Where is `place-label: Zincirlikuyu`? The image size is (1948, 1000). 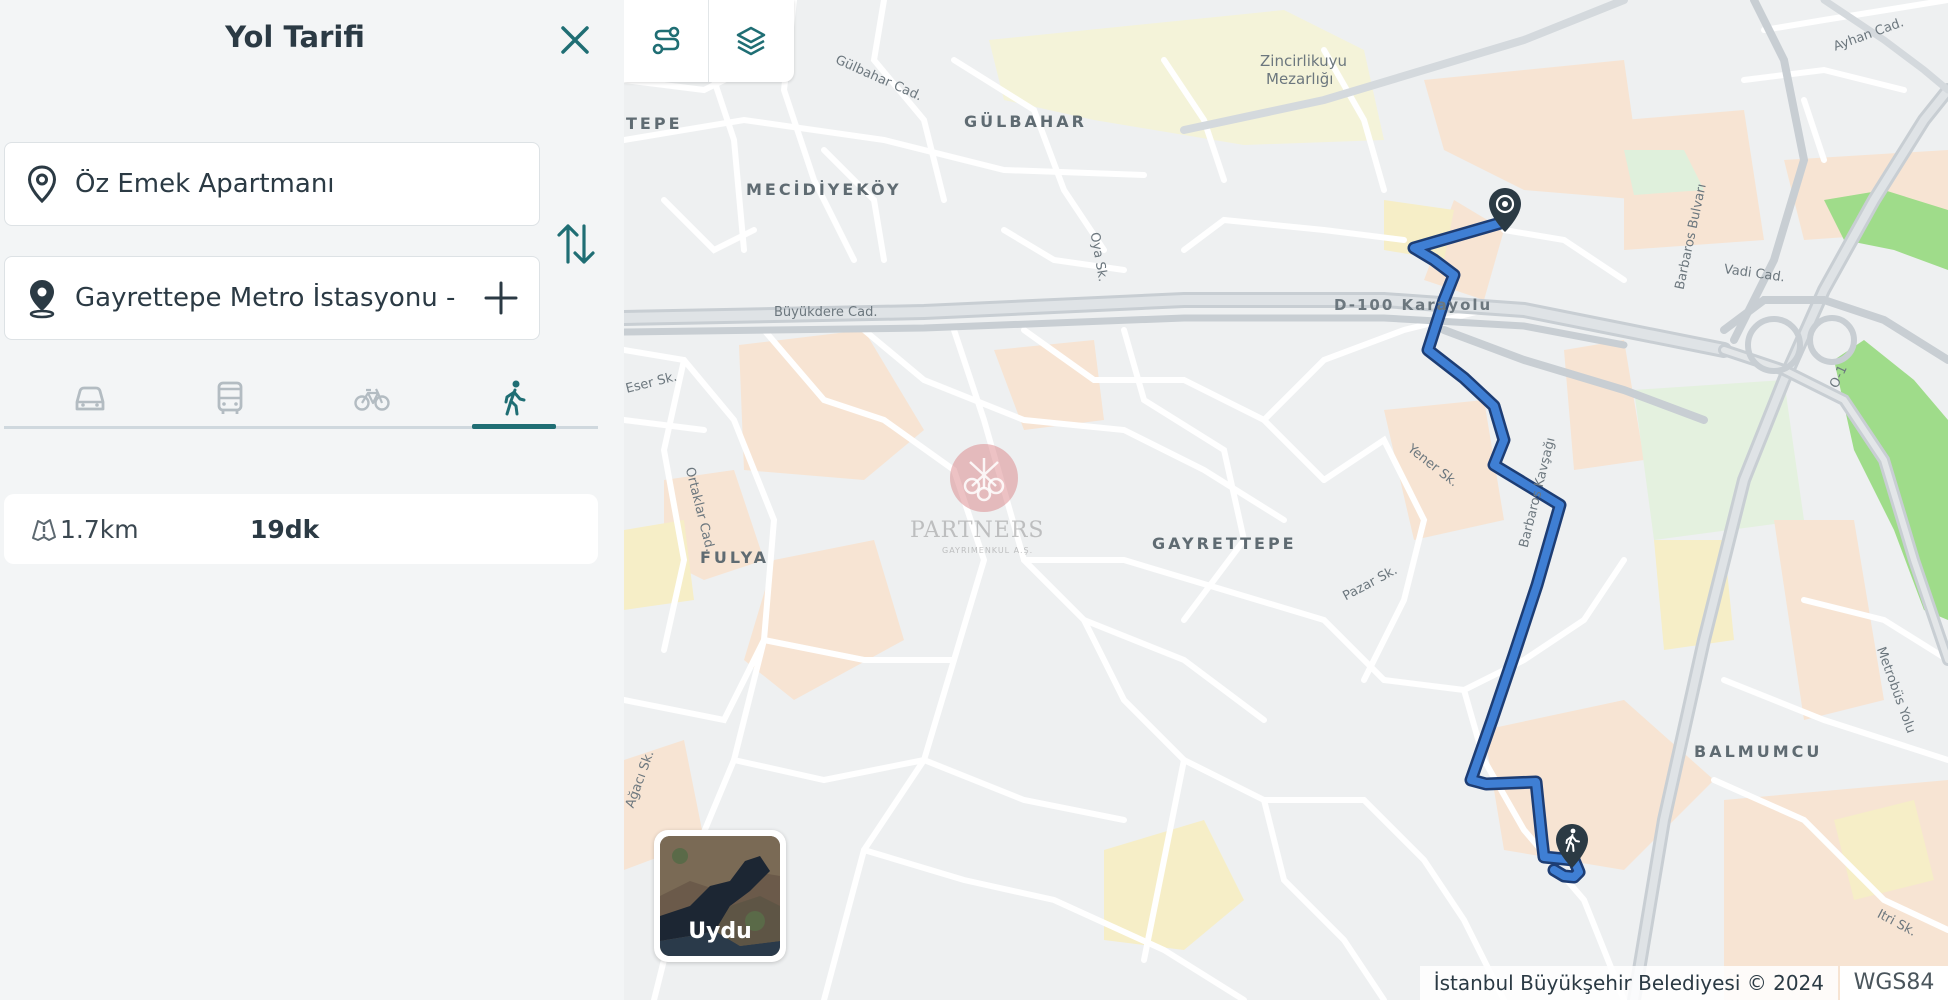
place-label: Zincirlikuyu is located at coordinates (1303, 61).